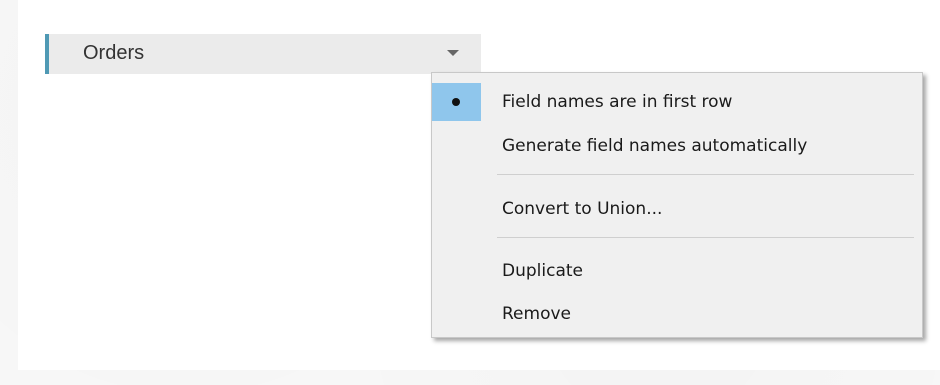  I want to click on bullet-icon, so click(456, 102).